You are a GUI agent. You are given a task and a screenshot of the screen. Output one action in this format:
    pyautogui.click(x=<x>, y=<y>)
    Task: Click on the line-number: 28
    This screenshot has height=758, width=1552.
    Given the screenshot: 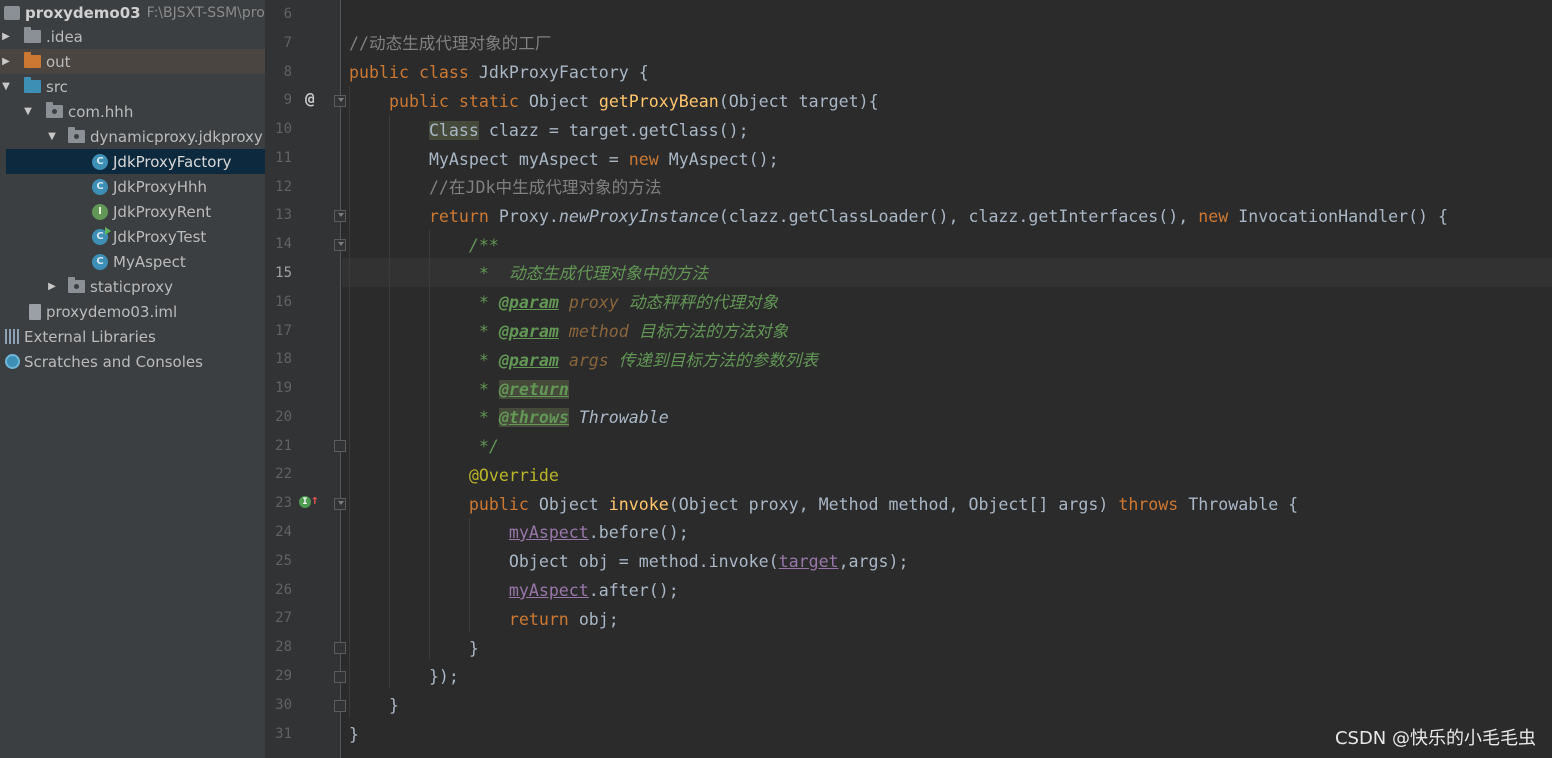 What is the action you would take?
    pyautogui.click(x=278, y=647)
    